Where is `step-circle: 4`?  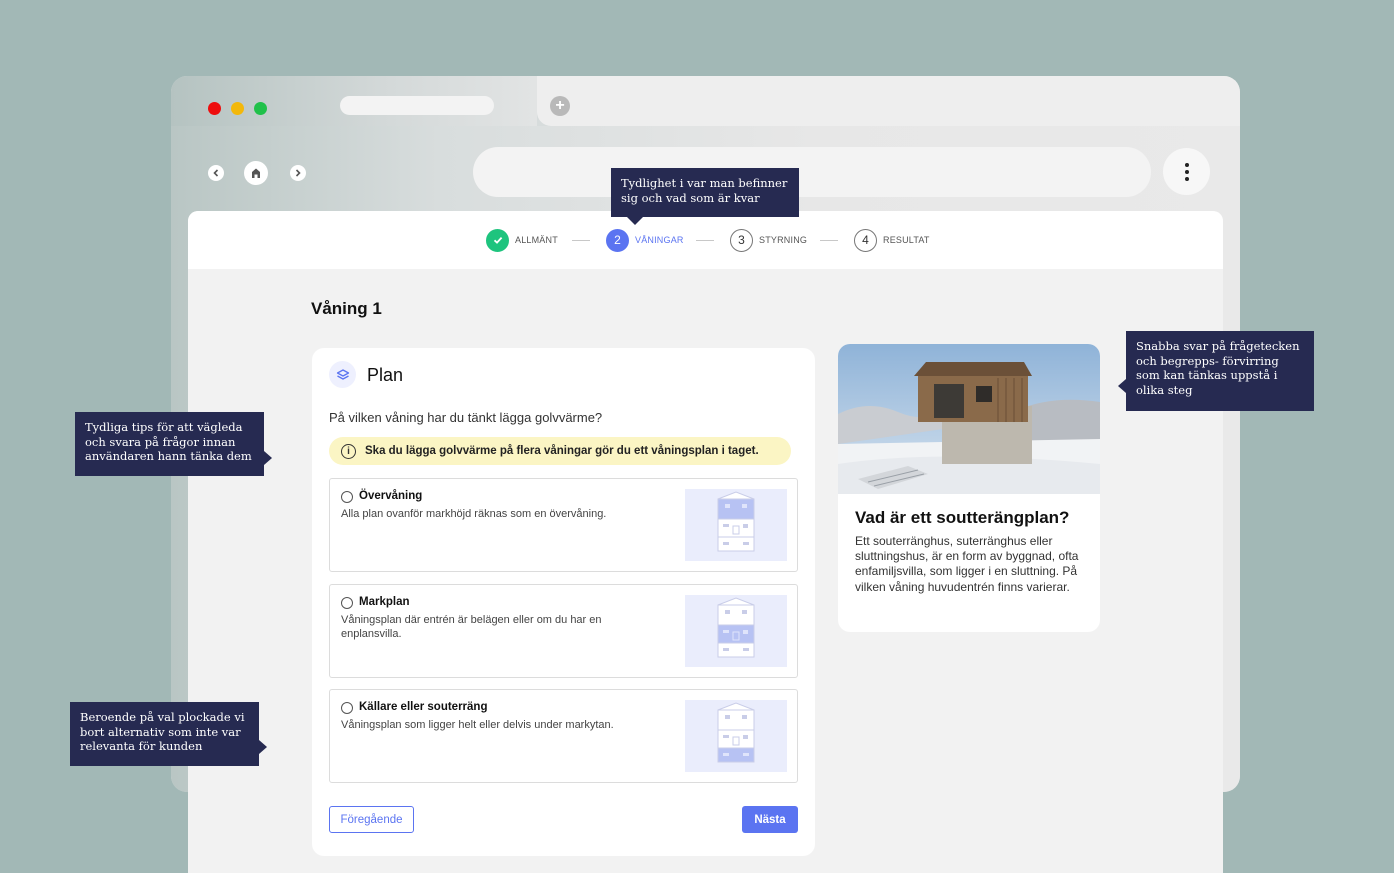
step-circle: 4 is located at coordinates (865, 240).